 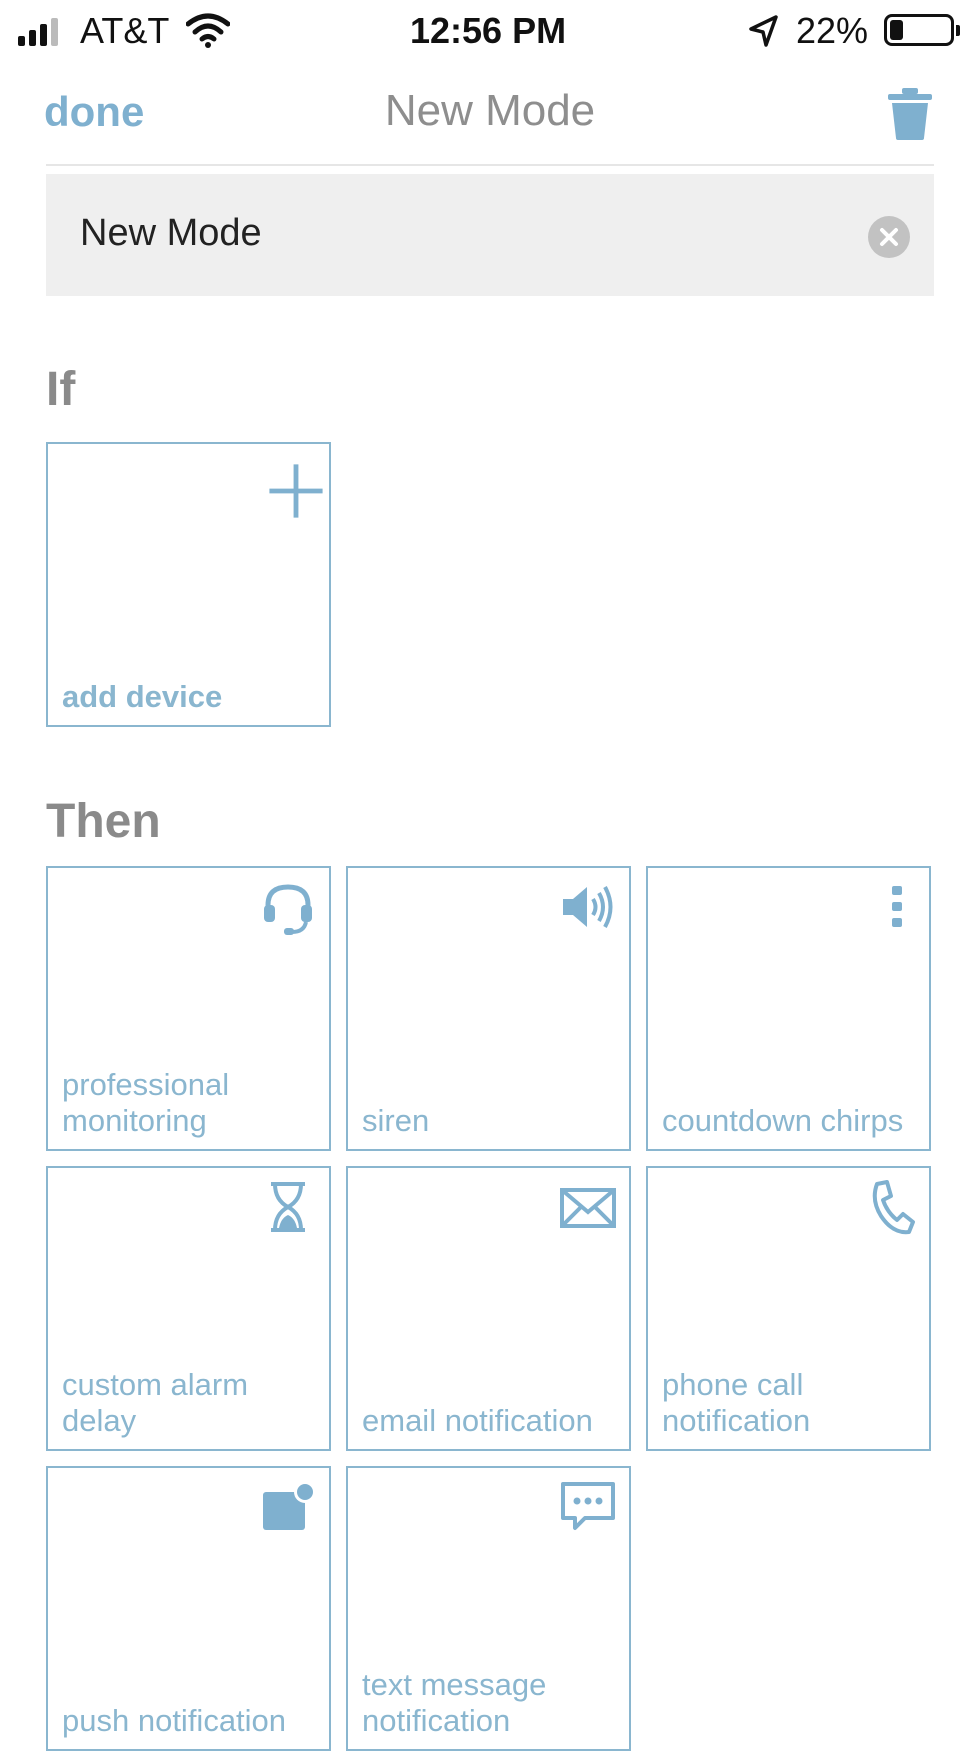 I want to click on envelope-icon, so click(x=588, y=1207).